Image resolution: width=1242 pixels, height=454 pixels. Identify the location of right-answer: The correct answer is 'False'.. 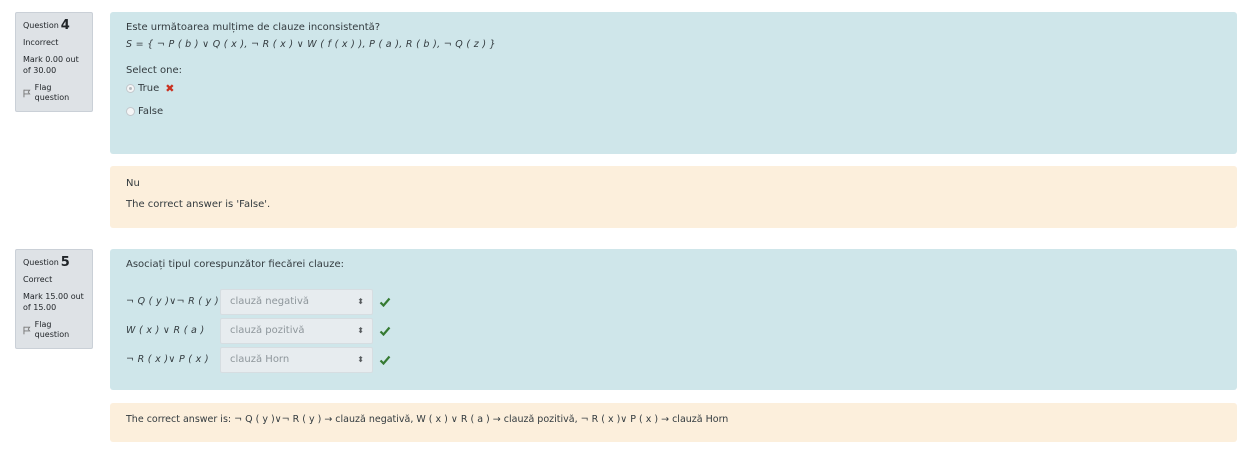
(198, 204).